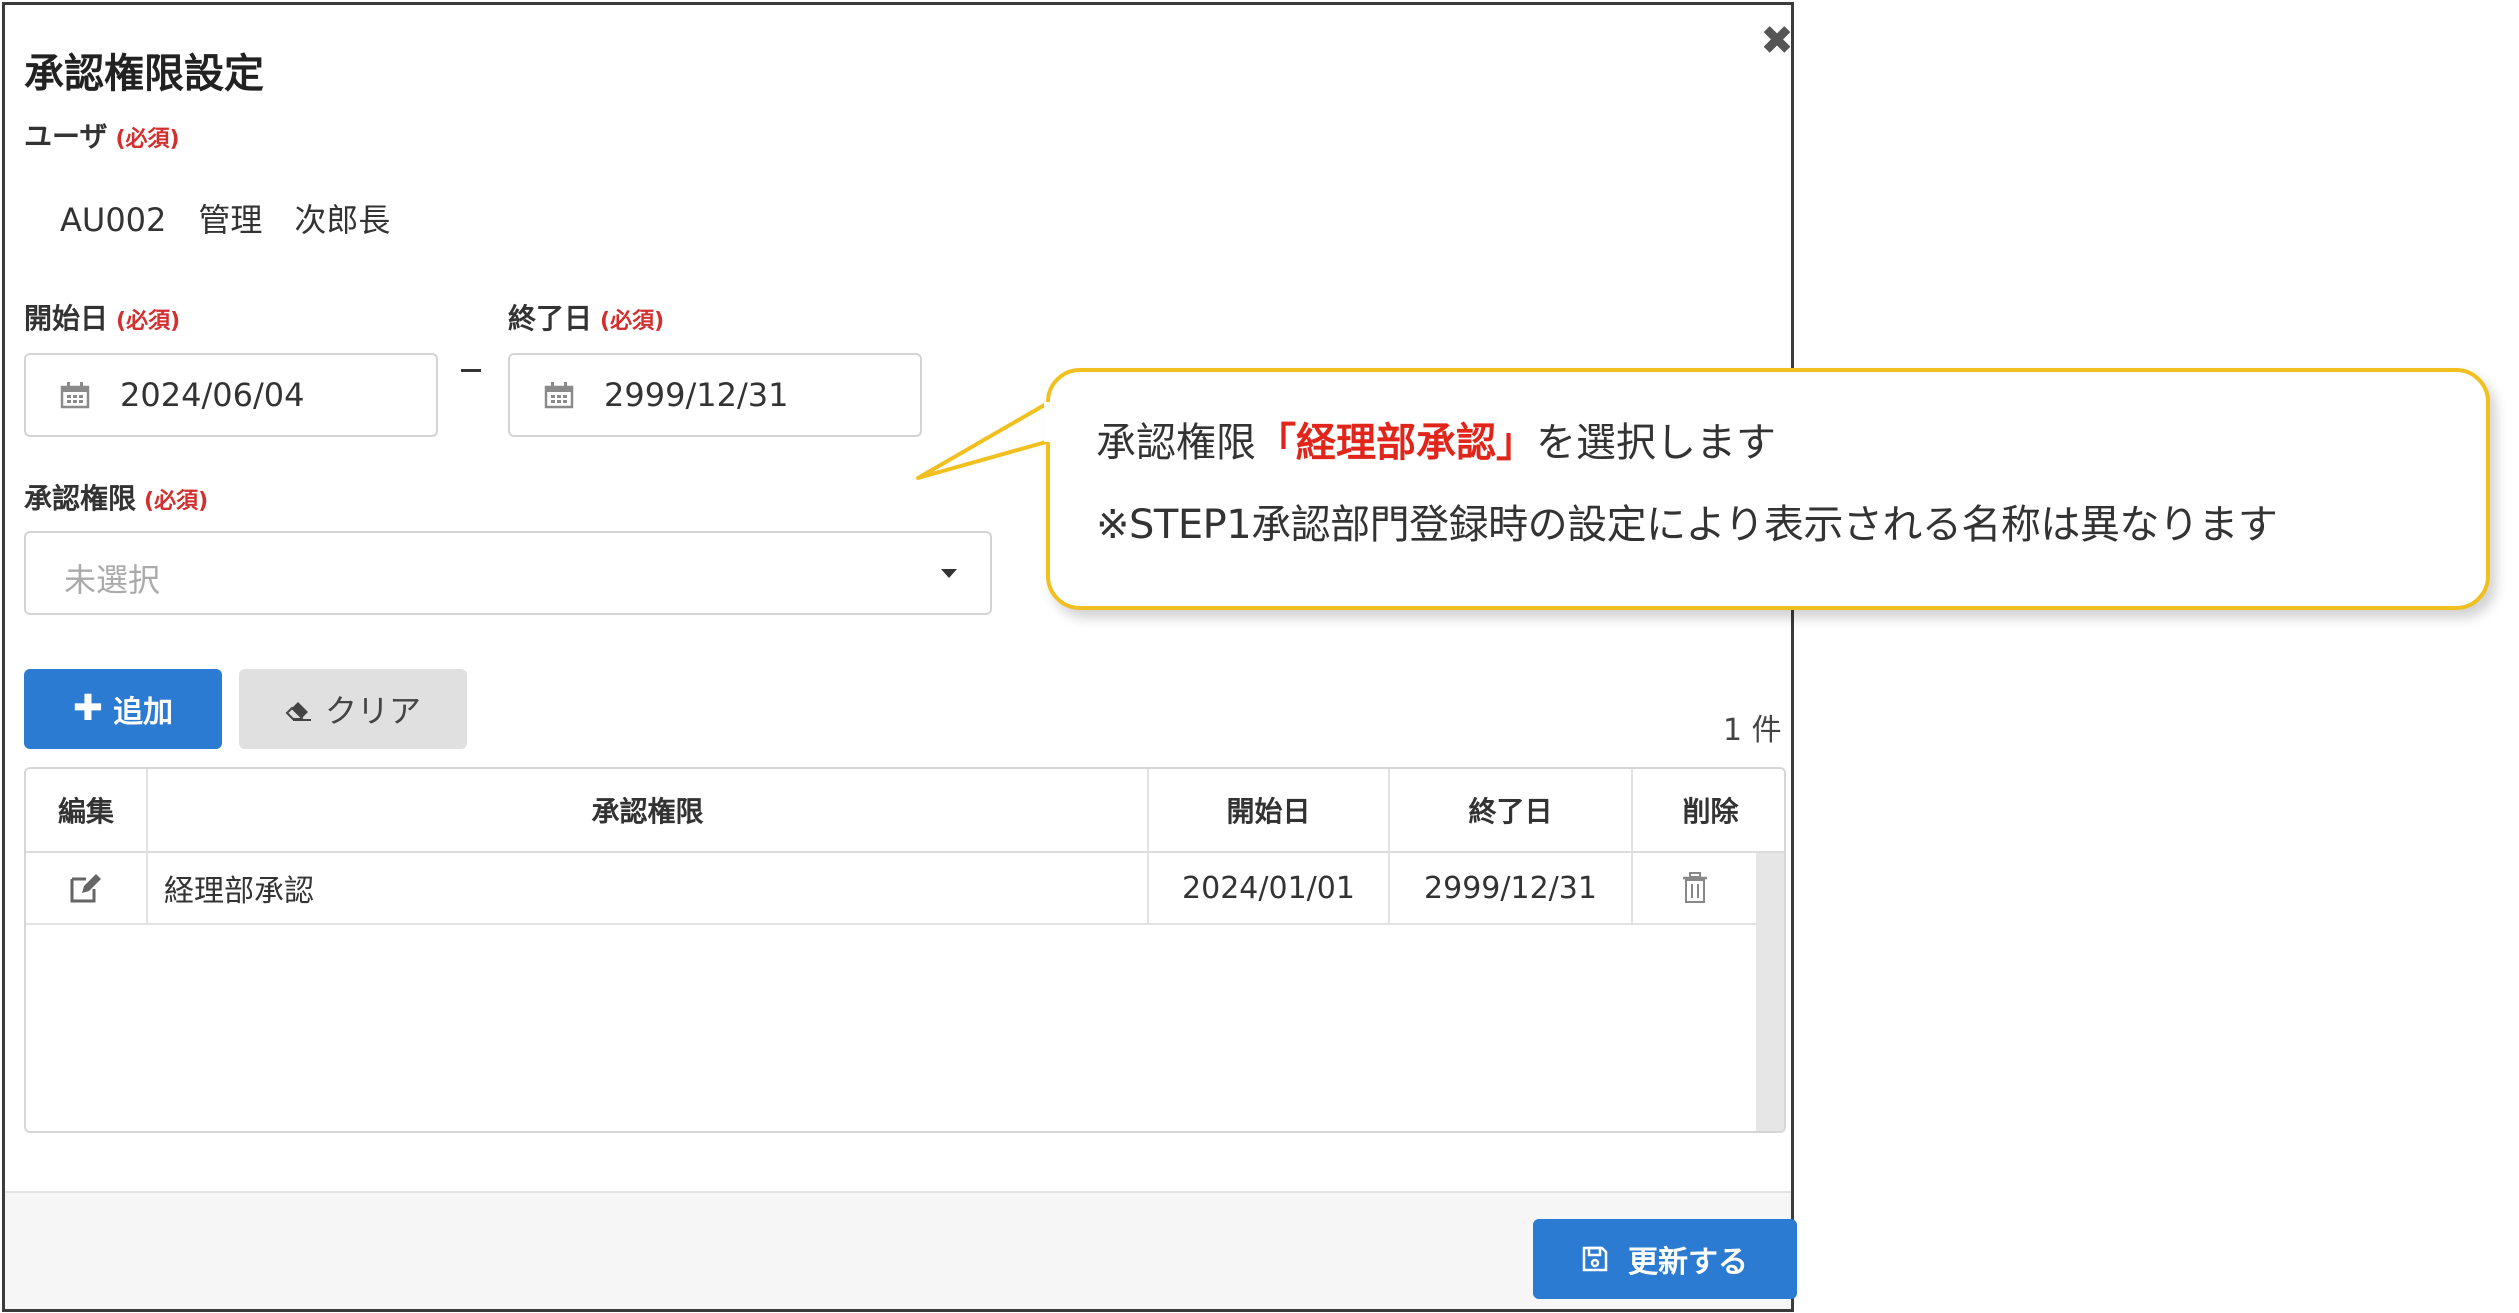 The image size is (2519, 1313). Describe the element at coordinates (1269, 811) in the screenshot. I see `column-header-start-date: 開始日` at that location.